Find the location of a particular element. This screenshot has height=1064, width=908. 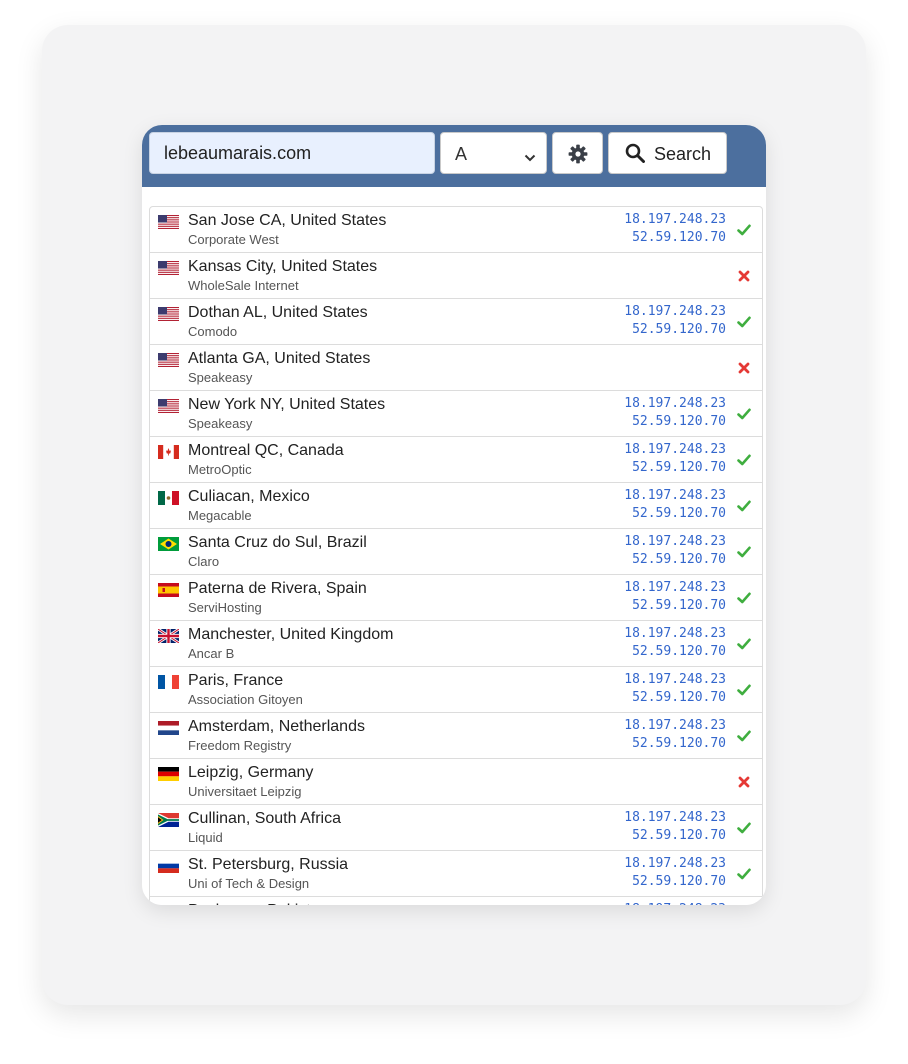

isp-label: Comodo is located at coordinates (213, 331).